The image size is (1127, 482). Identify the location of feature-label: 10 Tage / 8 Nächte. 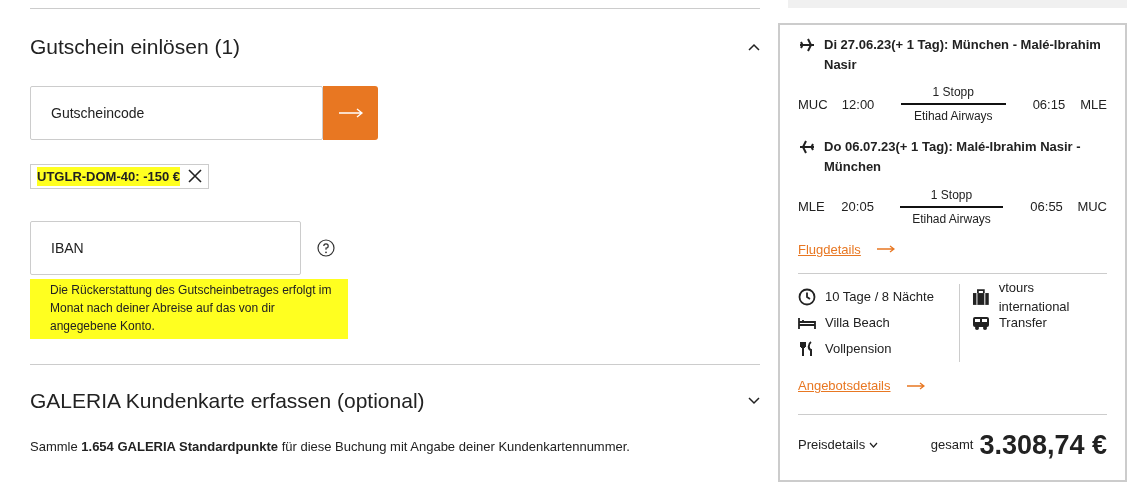
(879, 297).